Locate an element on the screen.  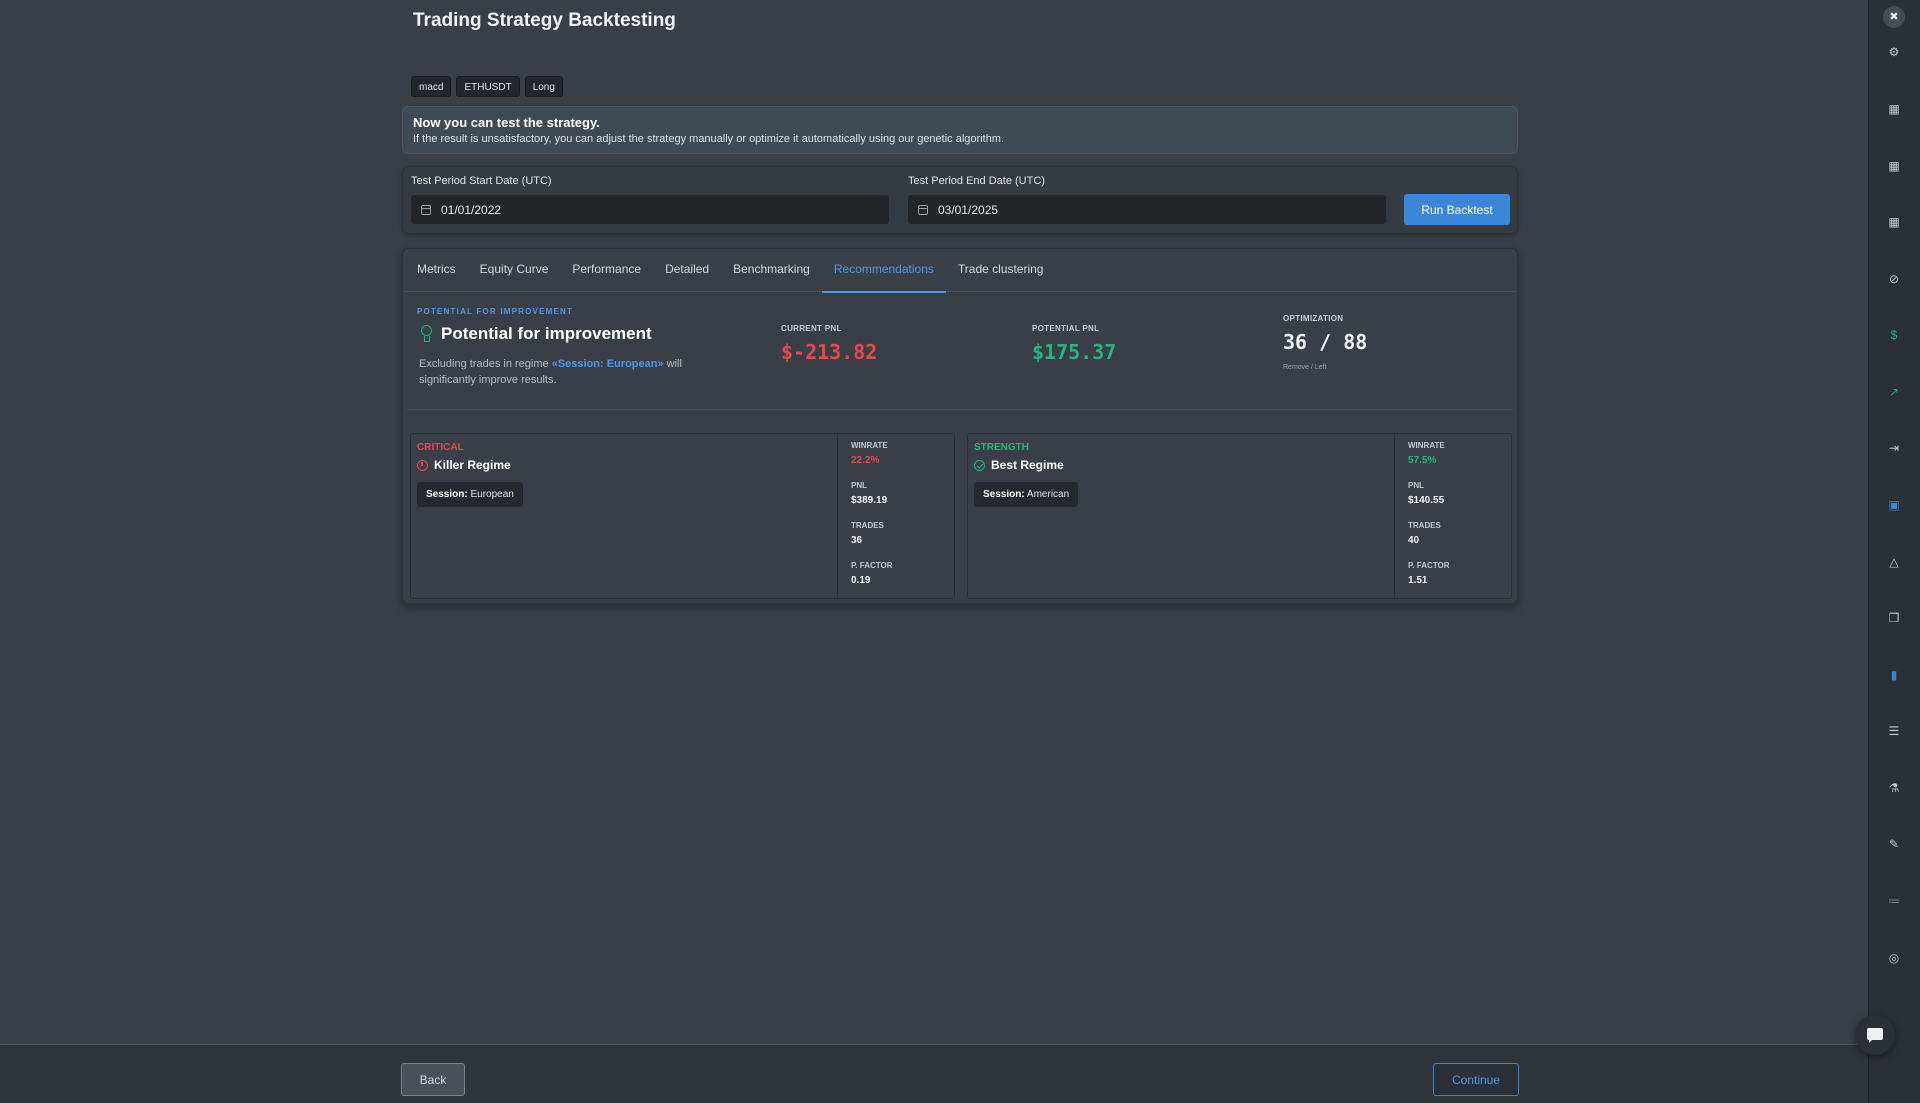
optimization-label: OPTIMIZATION is located at coordinates (1313, 318).